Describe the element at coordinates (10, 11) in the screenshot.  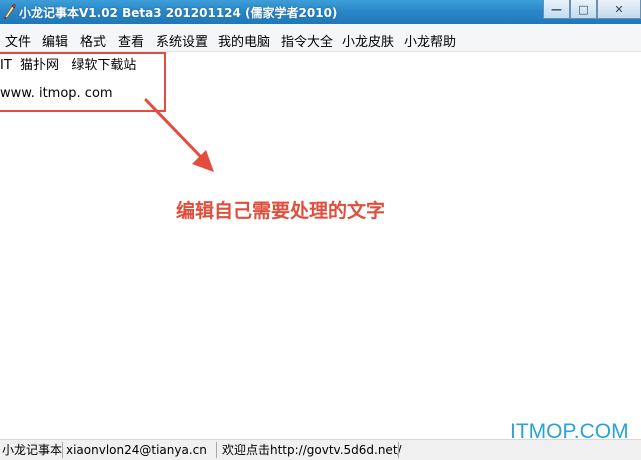
I see `app-icon` at that location.